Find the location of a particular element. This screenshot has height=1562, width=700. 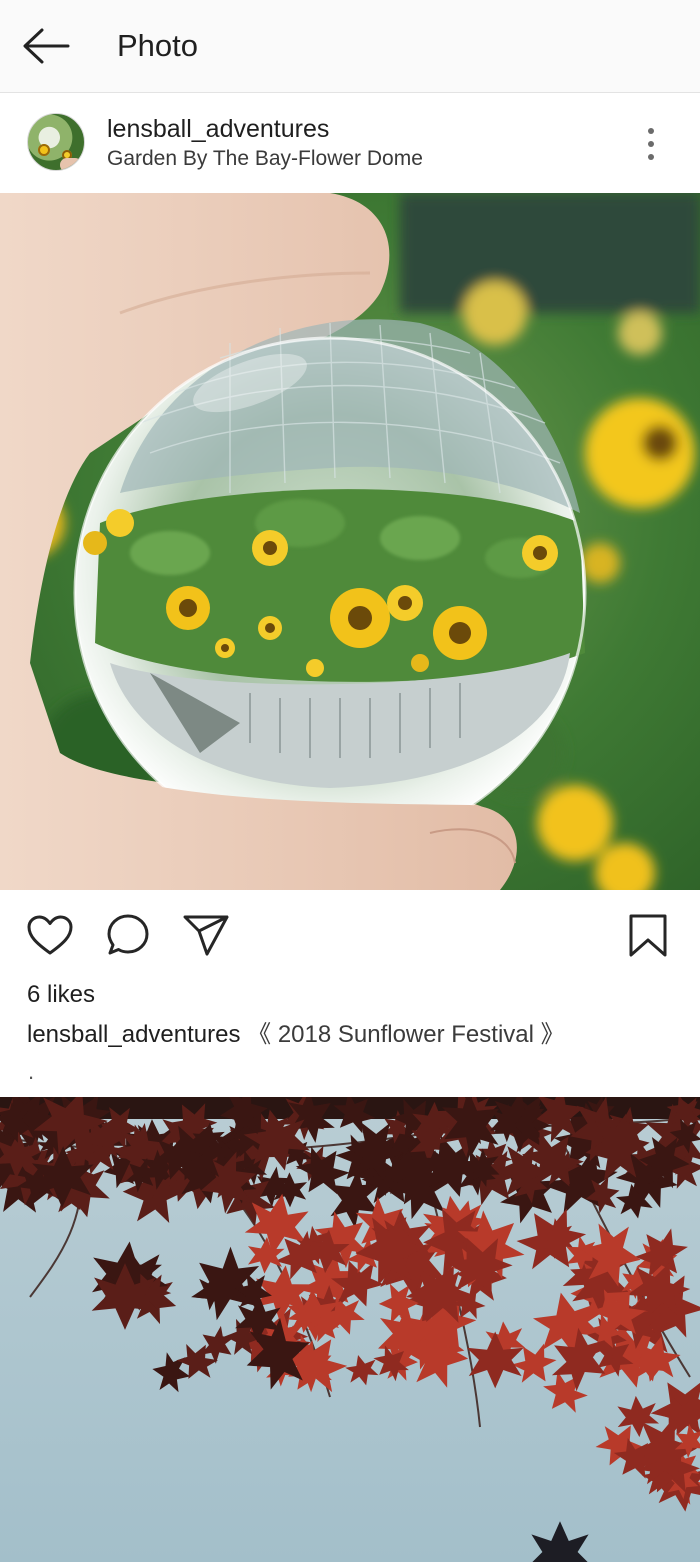

share-button is located at coordinates (206, 936).